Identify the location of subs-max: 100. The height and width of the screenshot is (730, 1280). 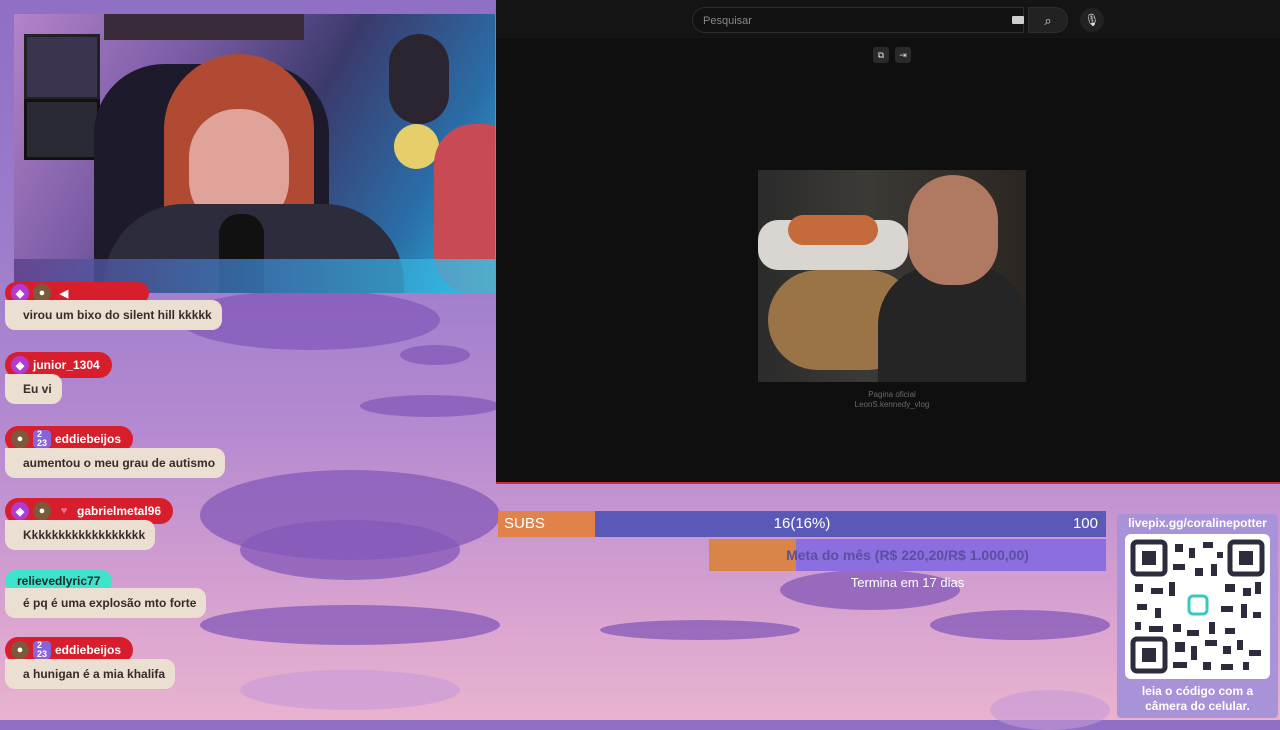
(1085, 523).